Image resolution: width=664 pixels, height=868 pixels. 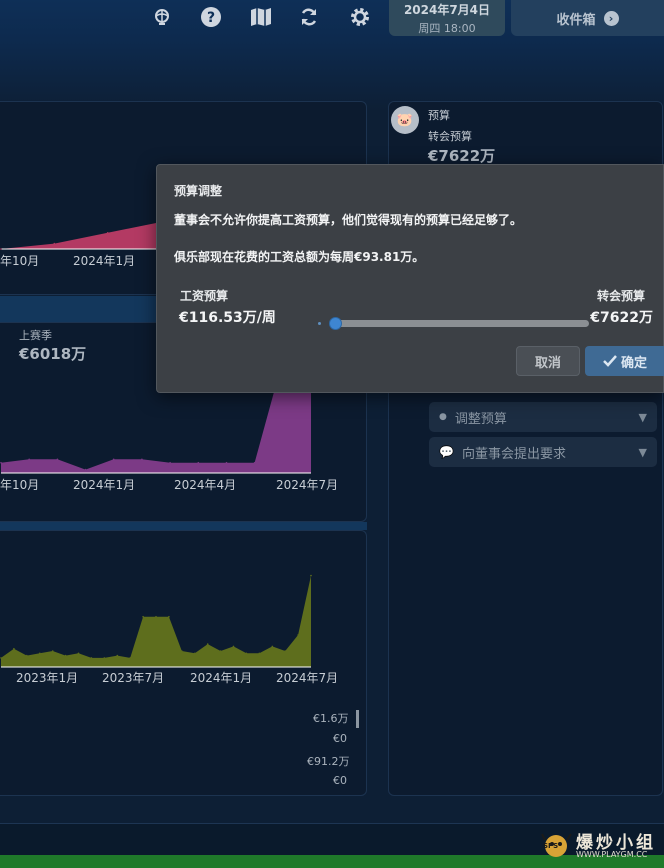 What do you see at coordinates (198, 191) in the screenshot?
I see `dialog-title: 预算调整` at bounding box center [198, 191].